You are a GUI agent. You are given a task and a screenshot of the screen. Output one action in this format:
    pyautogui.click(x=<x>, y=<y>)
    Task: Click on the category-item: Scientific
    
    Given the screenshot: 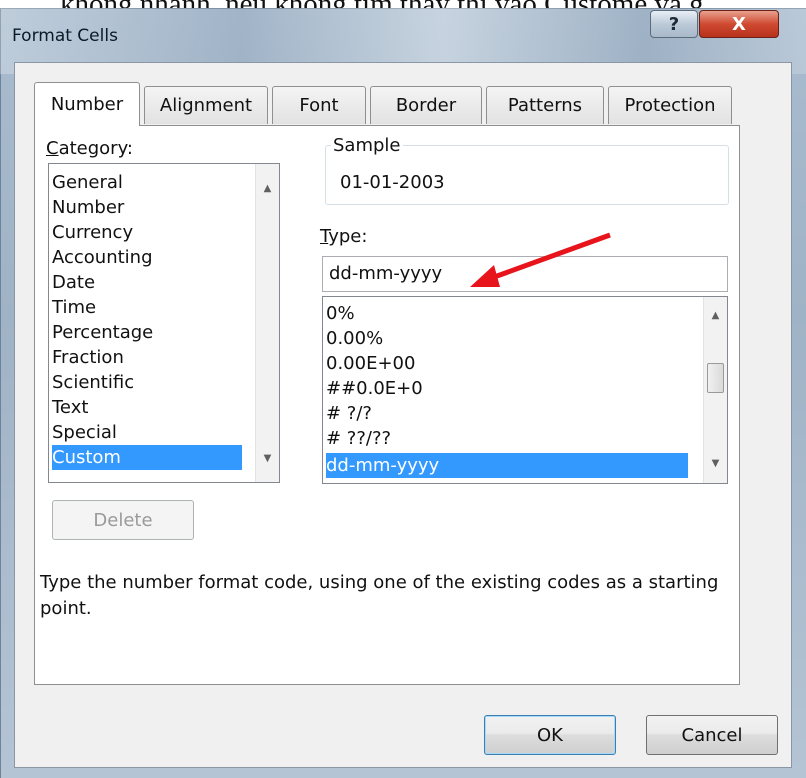 What is the action you would take?
    pyautogui.click(x=93, y=382)
    